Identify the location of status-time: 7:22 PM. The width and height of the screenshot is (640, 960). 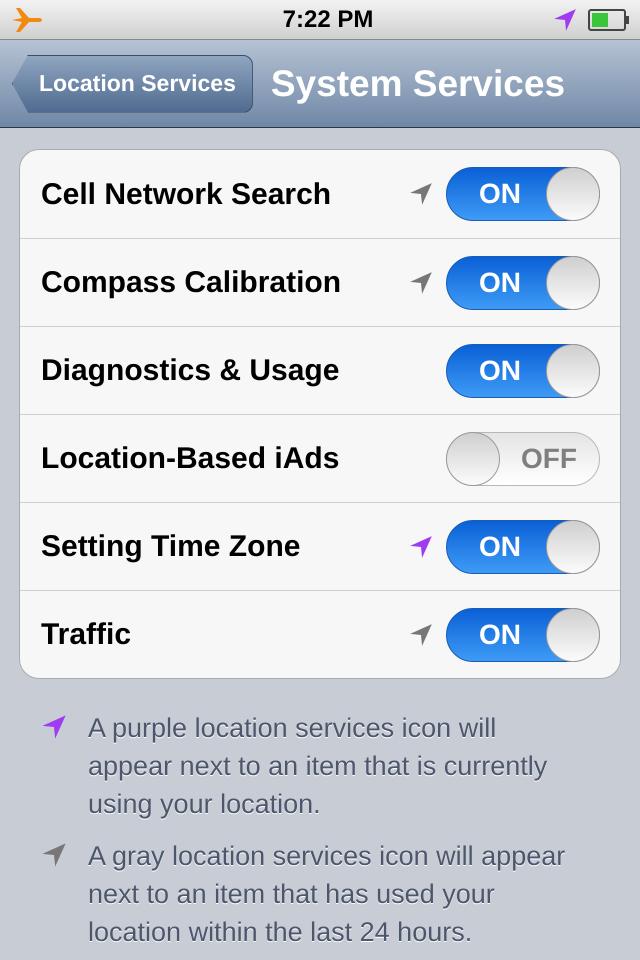
(328, 19).